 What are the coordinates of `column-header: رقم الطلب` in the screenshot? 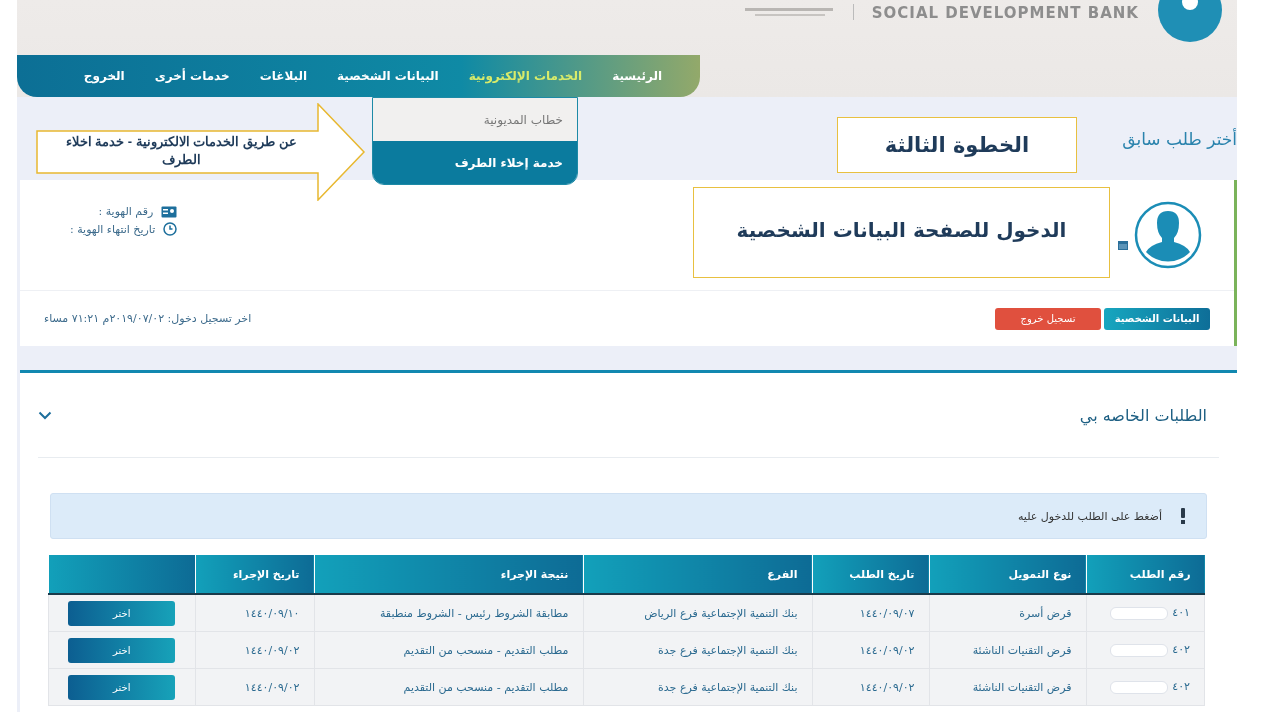 It's located at (1145, 574).